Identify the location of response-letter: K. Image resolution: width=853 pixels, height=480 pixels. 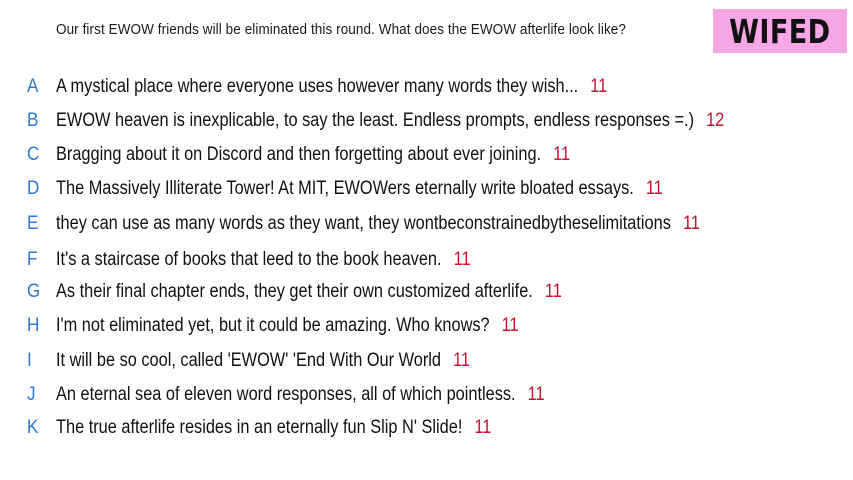
(33, 427).